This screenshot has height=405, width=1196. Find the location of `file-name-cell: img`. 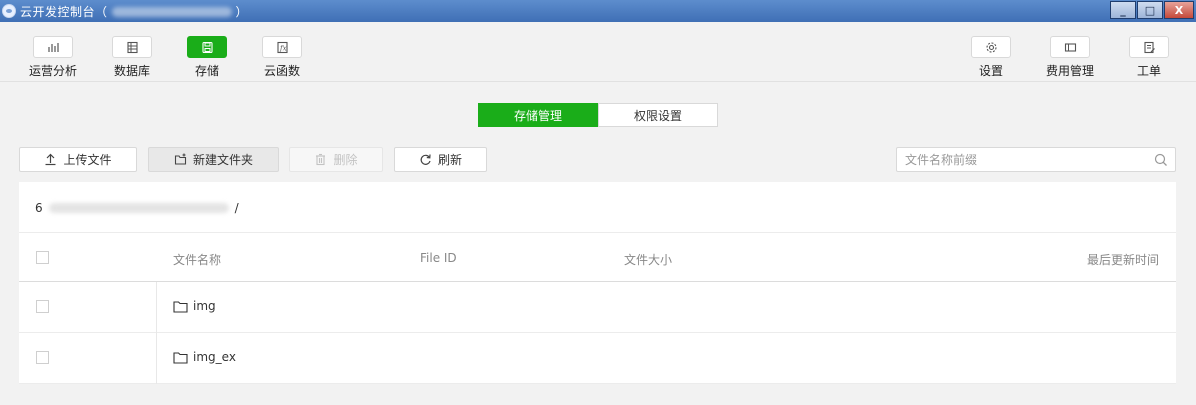

file-name-cell: img is located at coordinates (194, 306).